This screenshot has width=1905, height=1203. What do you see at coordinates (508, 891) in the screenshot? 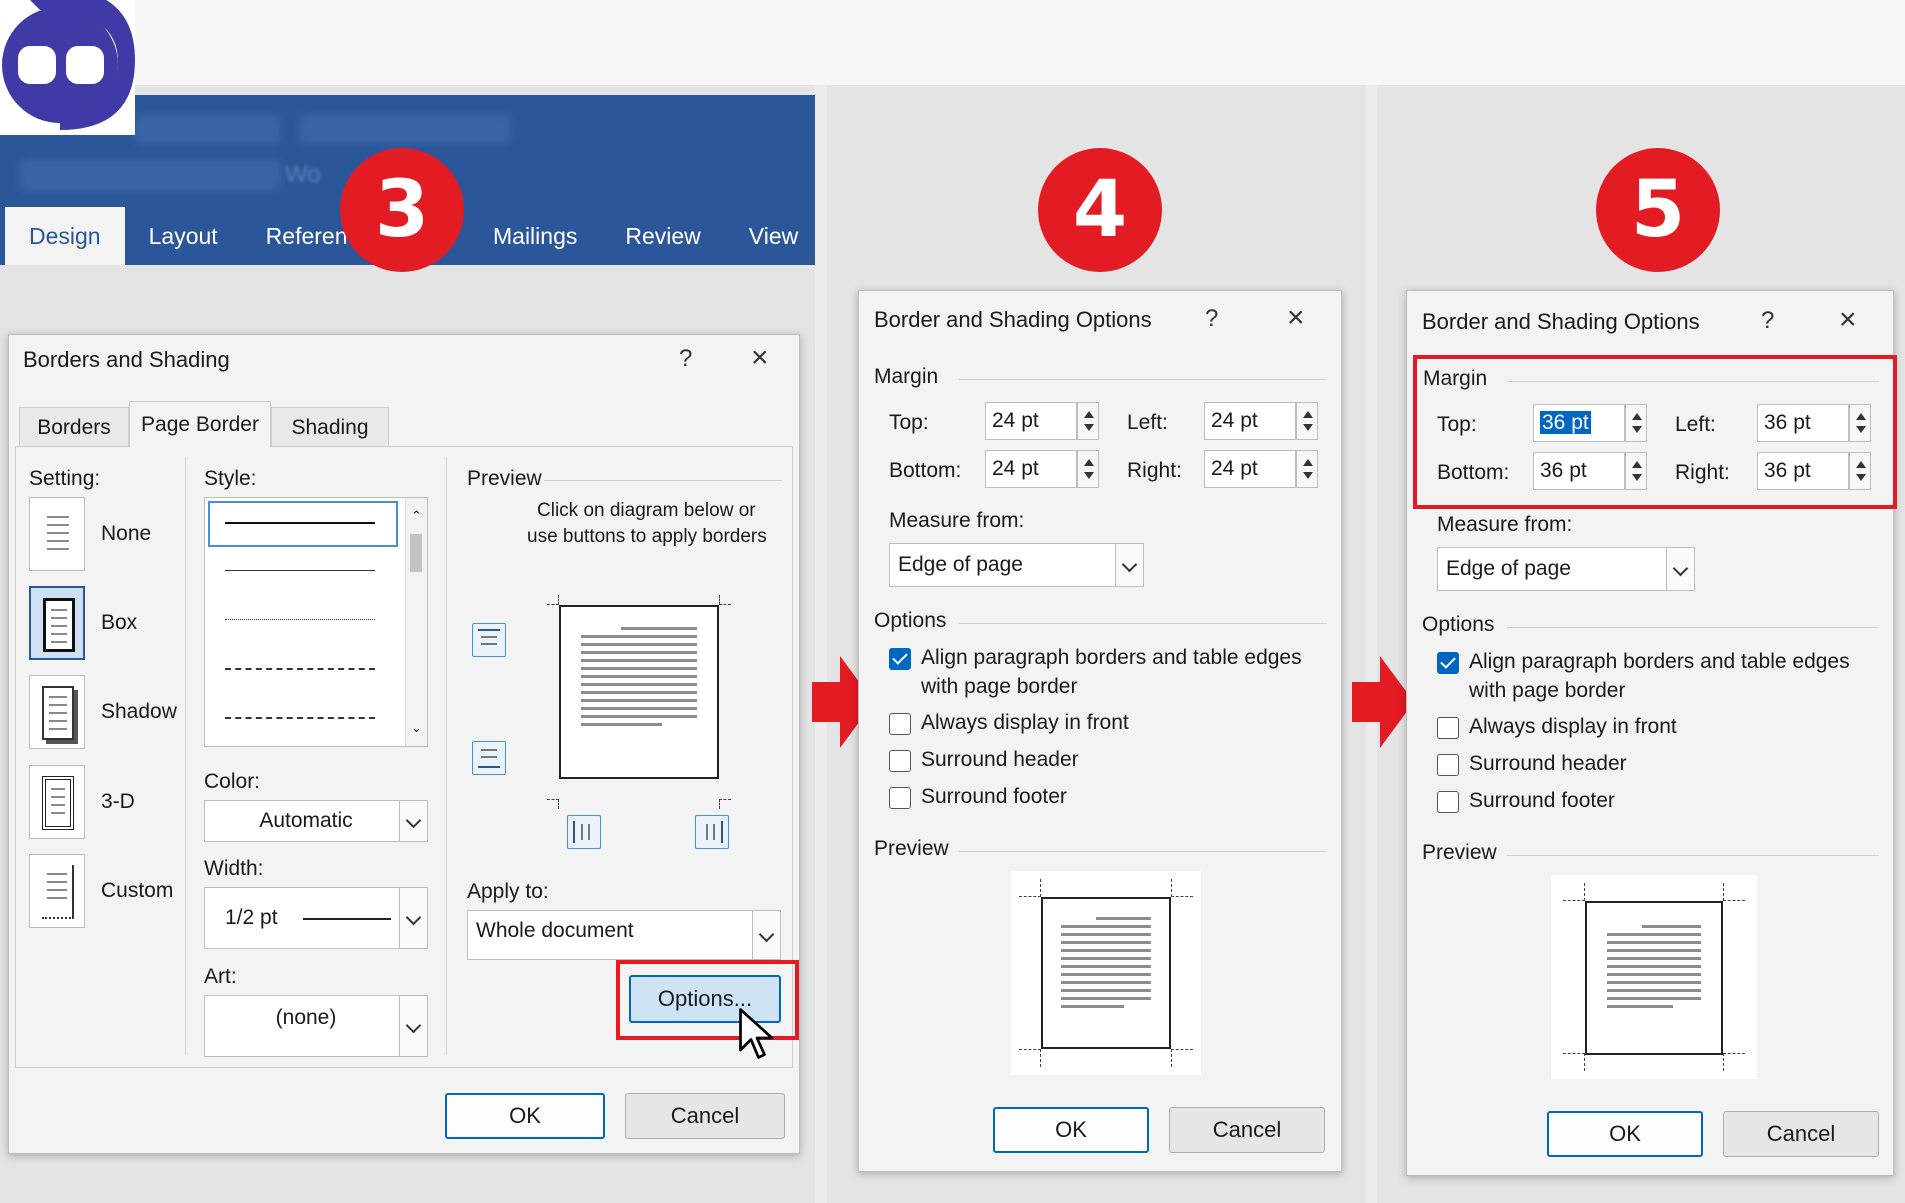
I see `apply-to-label: Apply to:` at bounding box center [508, 891].